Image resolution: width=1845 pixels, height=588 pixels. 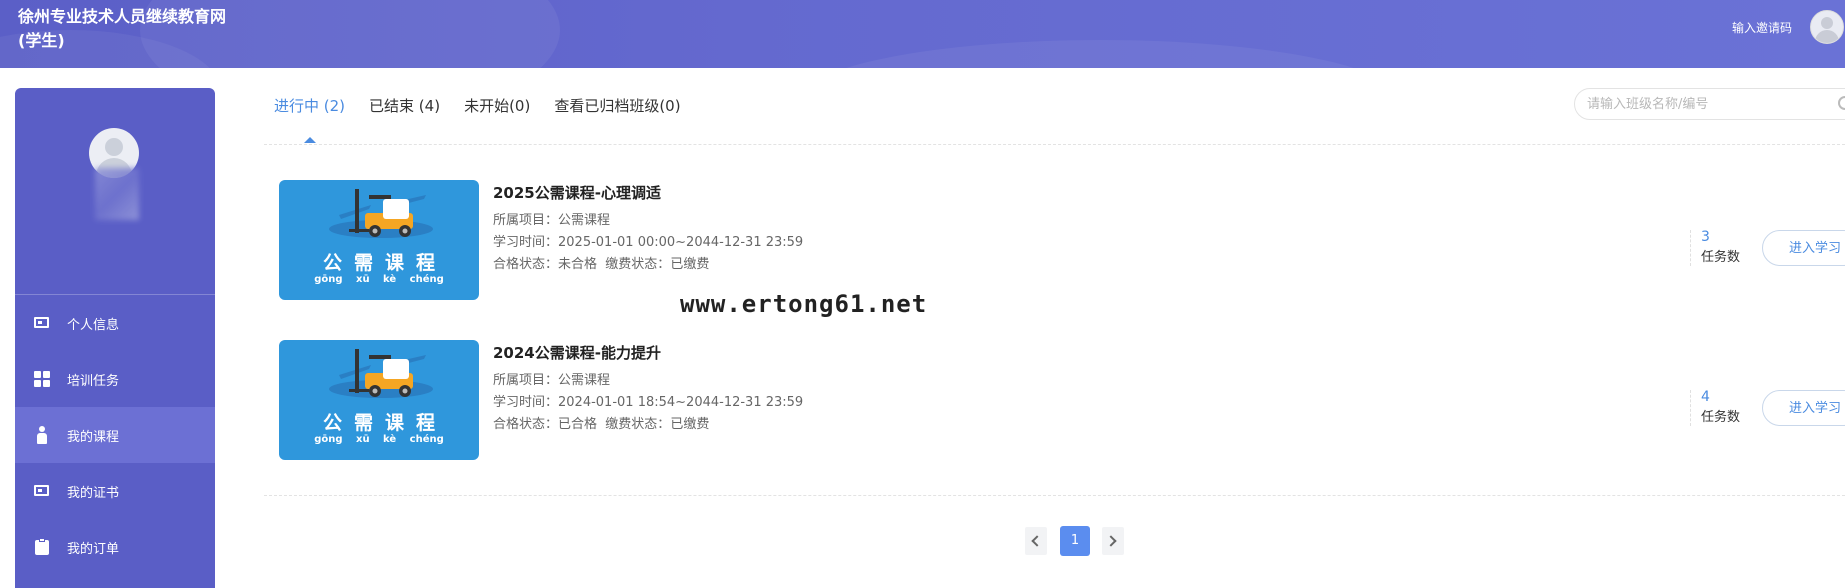 What do you see at coordinates (1762, 27) in the screenshot?
I see `invite-code-link: 输入邀请码` at bounding box center [1762, 27].